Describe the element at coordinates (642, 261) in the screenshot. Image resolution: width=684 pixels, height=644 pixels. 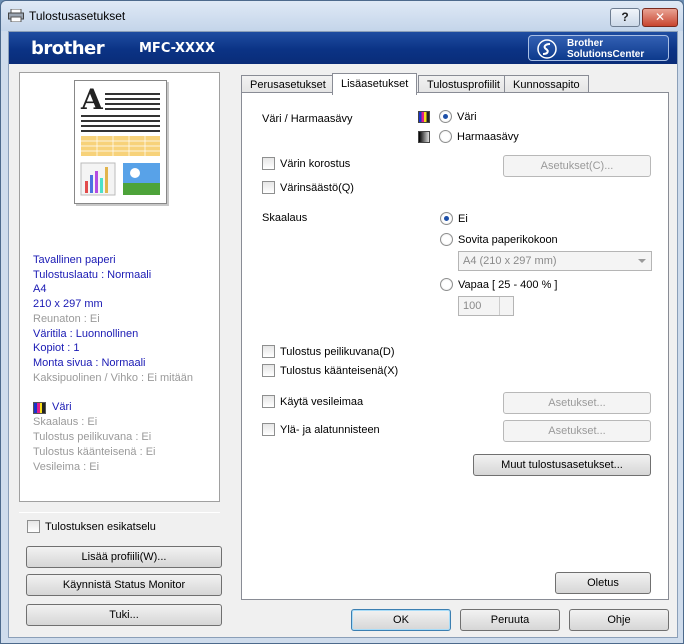
I see `chevron-down-icon` at that location.